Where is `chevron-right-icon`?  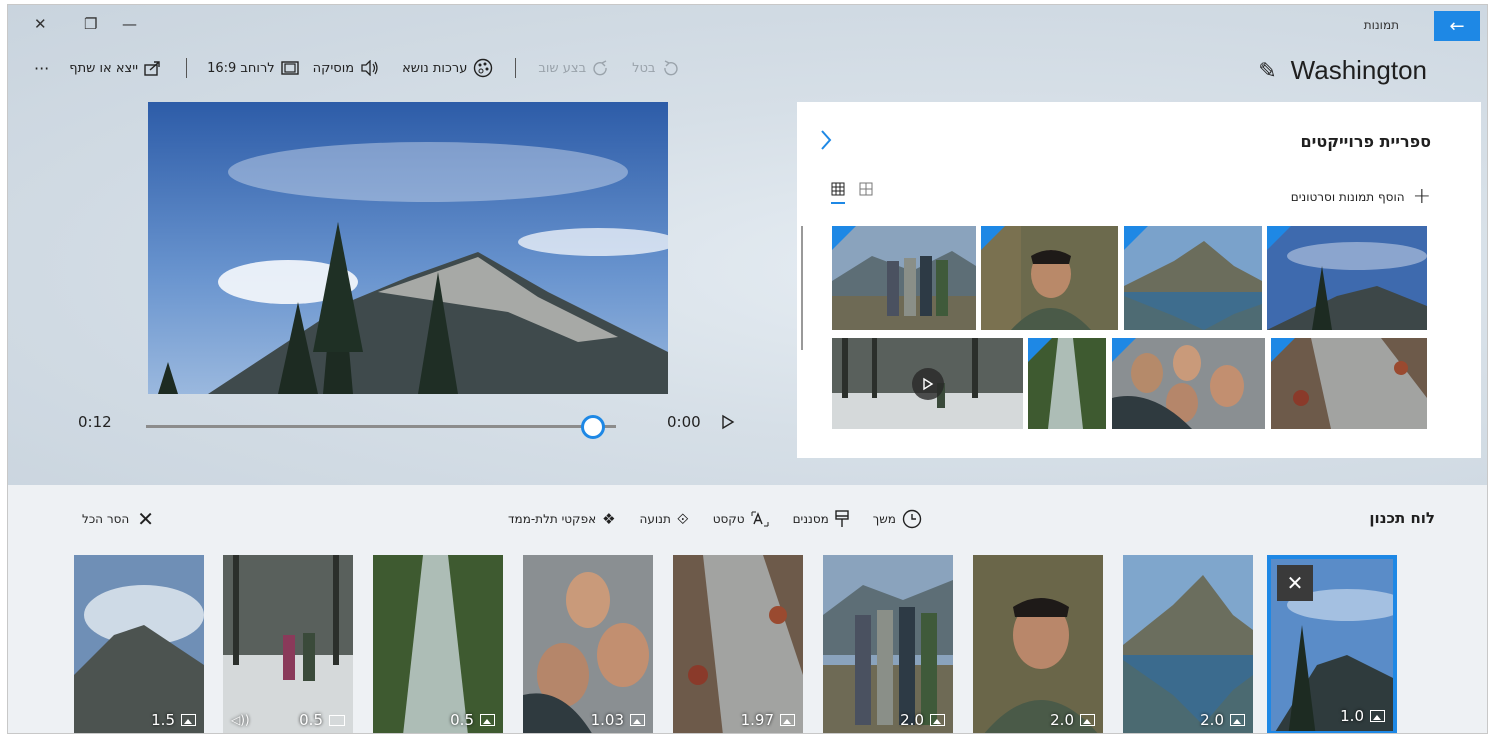 chevron-right-icon is located at coordinates (826, 143).